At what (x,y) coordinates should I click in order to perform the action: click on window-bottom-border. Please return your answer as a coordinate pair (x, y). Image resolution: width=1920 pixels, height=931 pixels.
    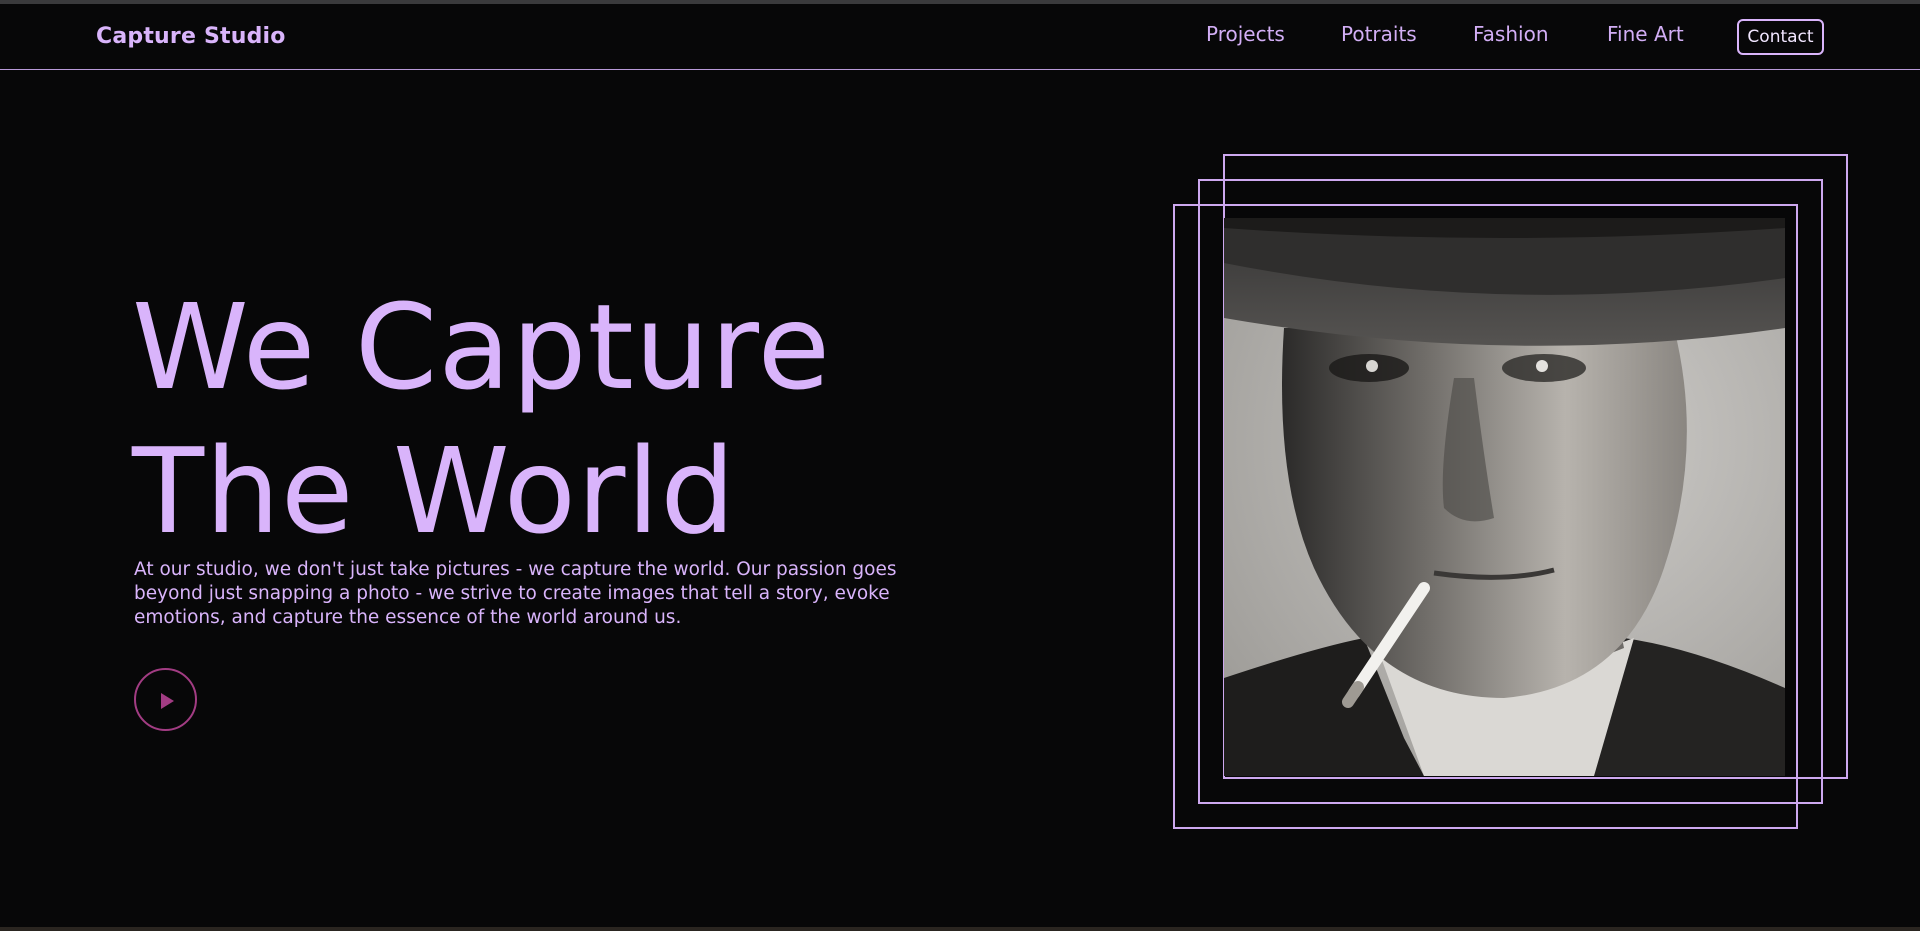
    Looking at the image, I should click on (960, 929).